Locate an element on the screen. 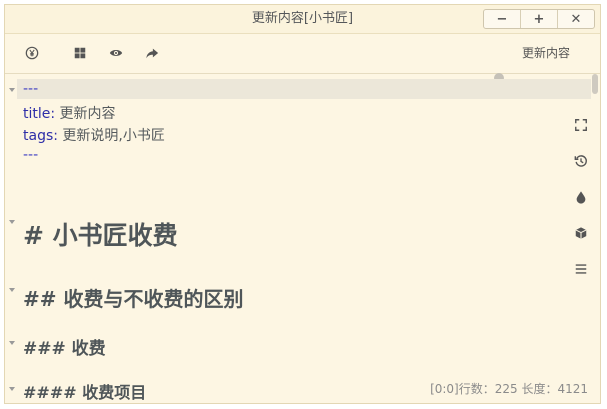 This screenshot has width=607, height=409. front-matter-open: --- is located at coordinates (31, 89).